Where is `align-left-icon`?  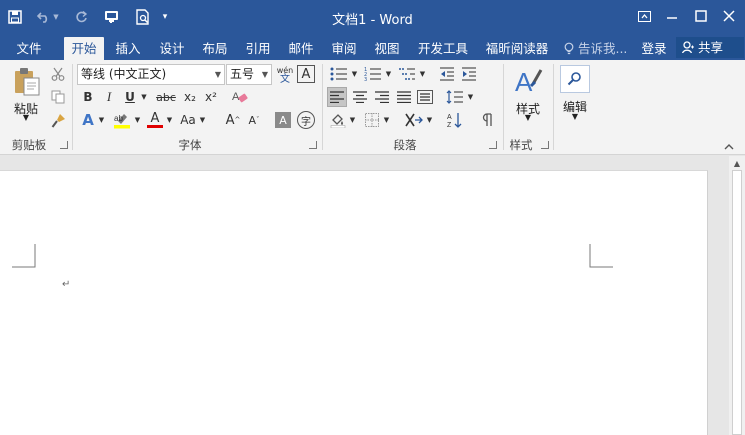
align-left-icon is located at coordinates (337, 97).